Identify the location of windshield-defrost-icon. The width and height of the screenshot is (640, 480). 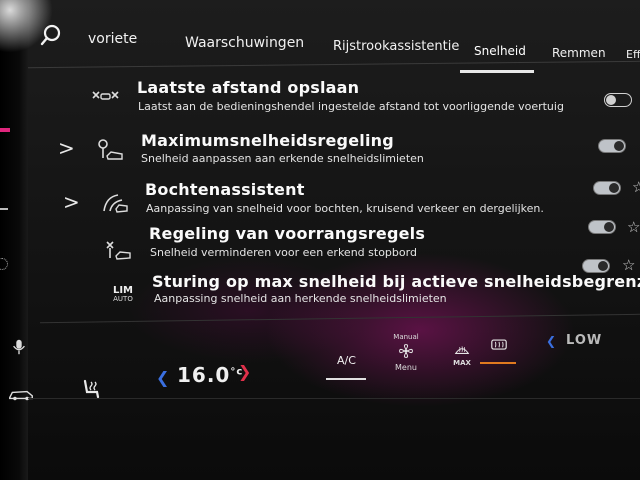
(462, 350).